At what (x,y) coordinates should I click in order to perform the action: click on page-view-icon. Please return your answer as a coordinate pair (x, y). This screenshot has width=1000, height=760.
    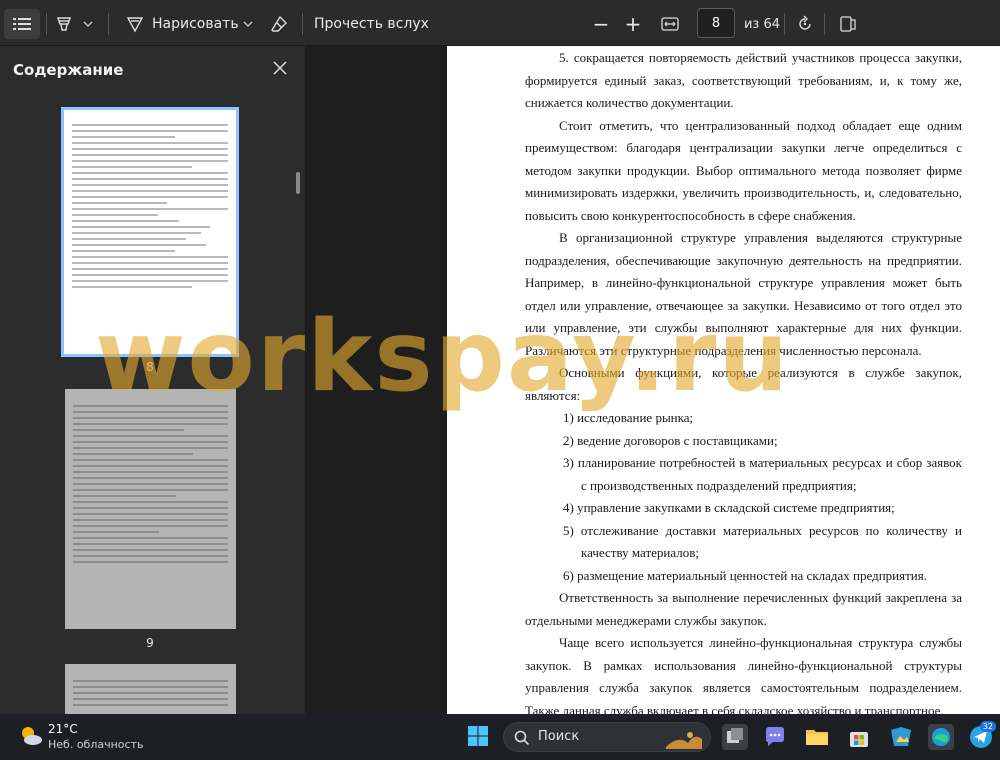
    Looking at the image, I should click on (848, 24).